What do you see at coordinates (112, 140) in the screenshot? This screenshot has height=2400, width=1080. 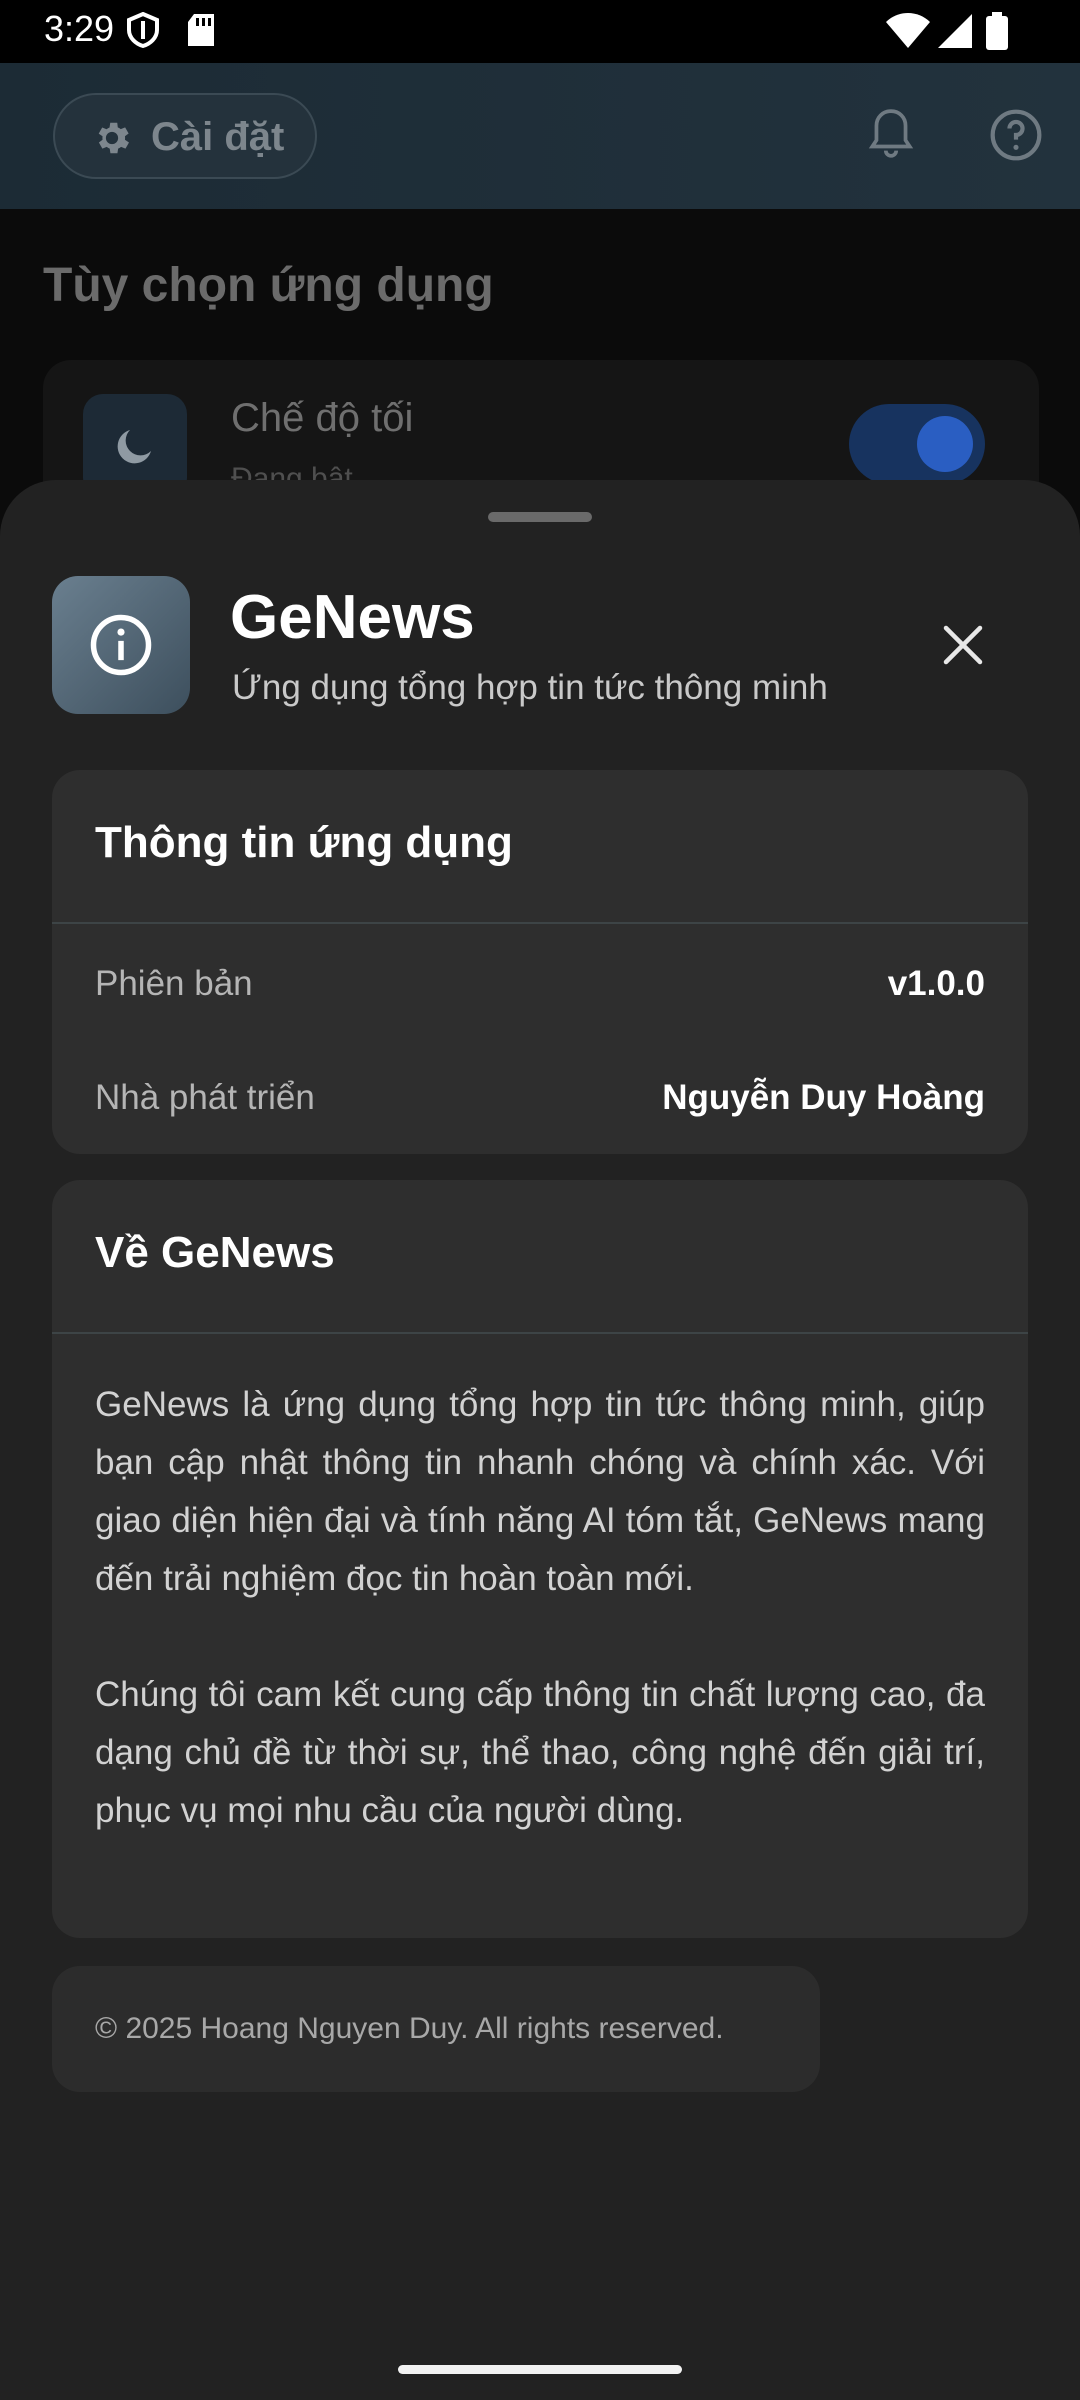 I see `gear-icon` at bounding box center [112, 140].